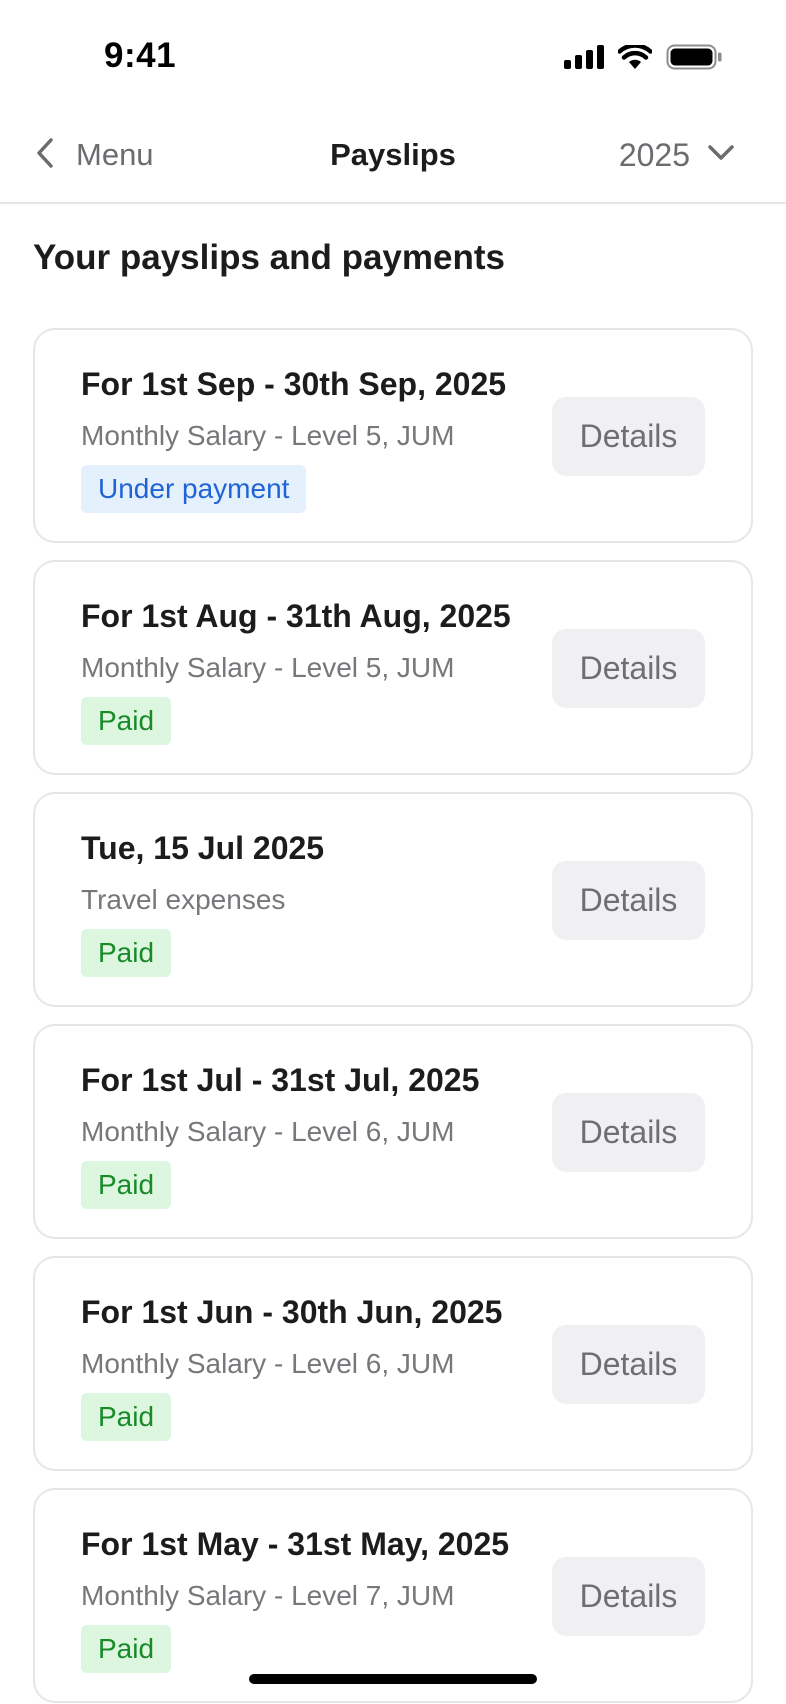 This screenshot has width=786, height=1704. What do you see at coordinates (635, 58) in the screenshot?
I see `wifi-icon` at bounding box center [635, 58].